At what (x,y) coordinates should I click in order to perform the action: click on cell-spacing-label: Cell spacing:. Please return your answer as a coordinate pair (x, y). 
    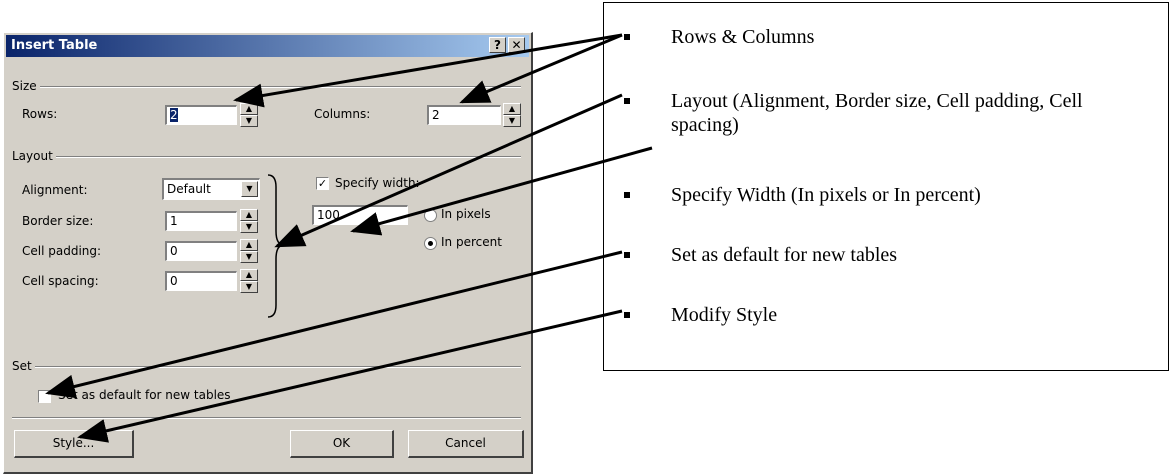
    Looking at the image, I should click on (60, 281).